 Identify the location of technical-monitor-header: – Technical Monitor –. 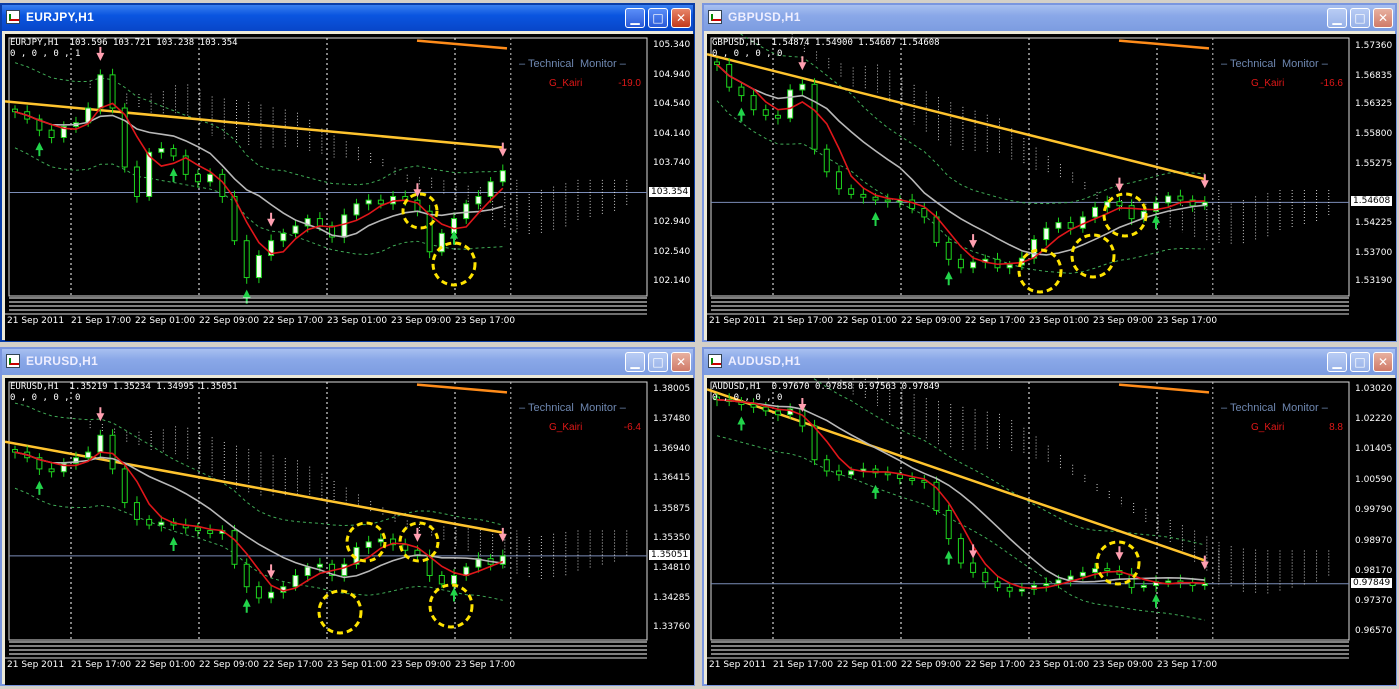
(572, 408).